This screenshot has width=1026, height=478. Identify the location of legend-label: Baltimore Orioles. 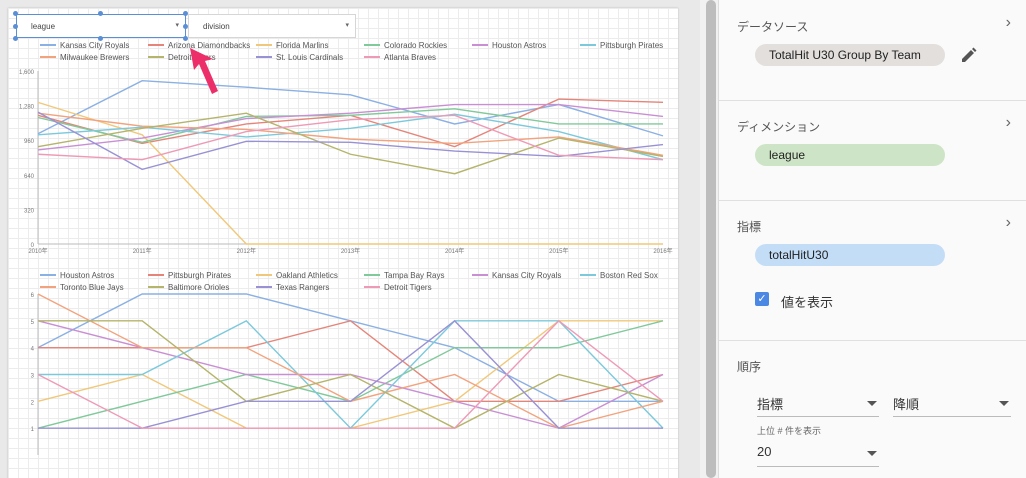
(198, 287).